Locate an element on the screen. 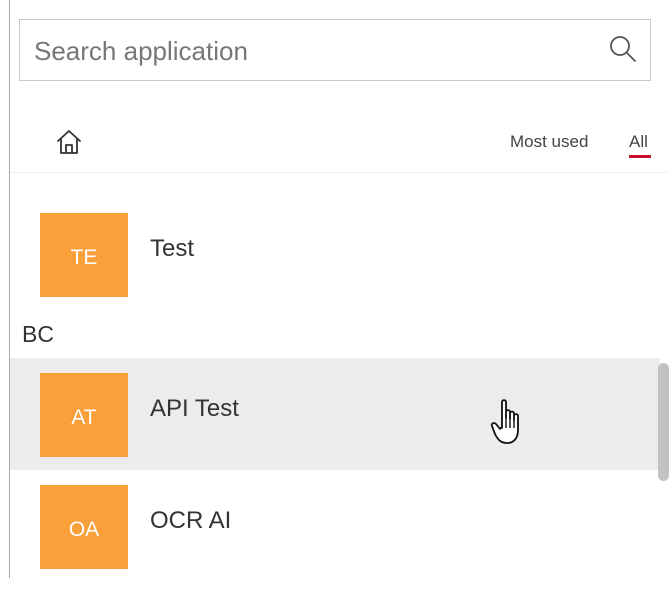  group-label-bc: BC is located at coordinates (38, 334).